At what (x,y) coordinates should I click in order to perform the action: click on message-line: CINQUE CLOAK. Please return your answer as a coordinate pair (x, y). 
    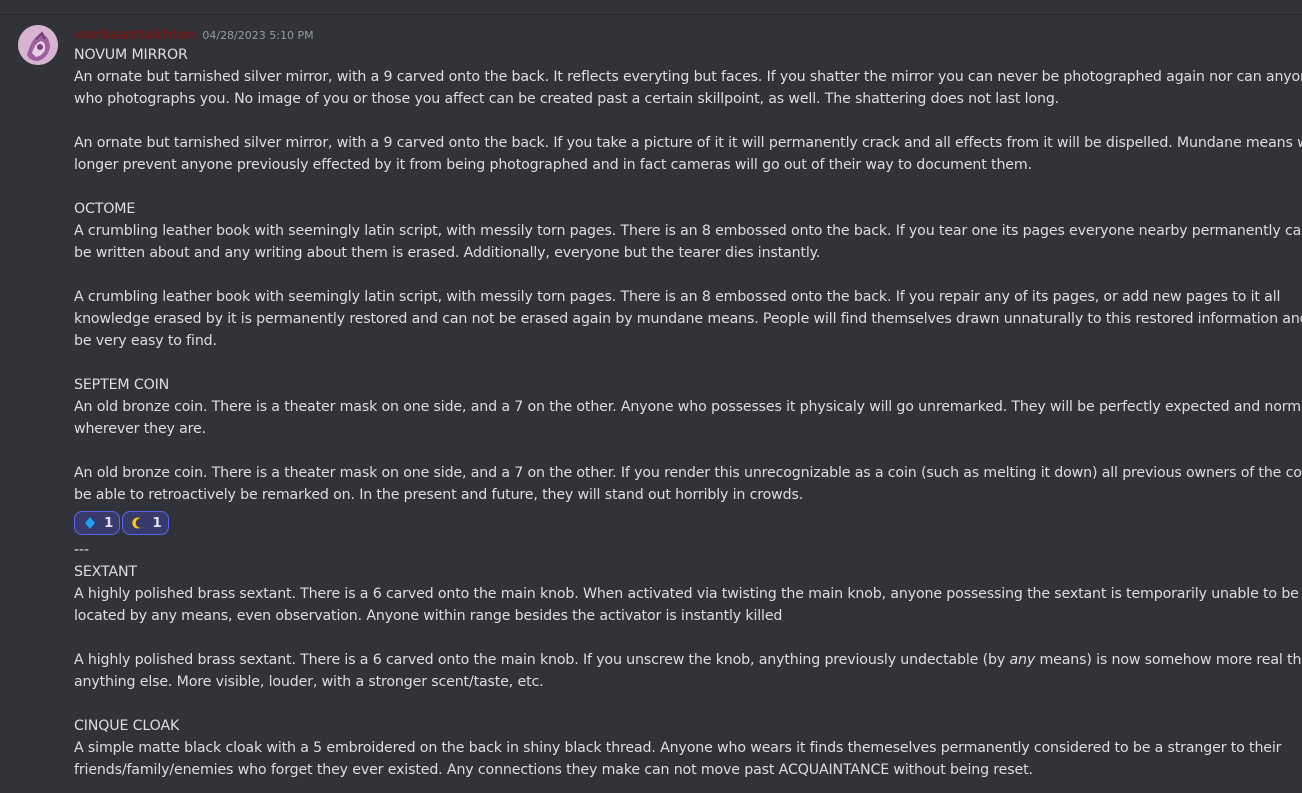
    Looking at the image, I should click on (127, 726).